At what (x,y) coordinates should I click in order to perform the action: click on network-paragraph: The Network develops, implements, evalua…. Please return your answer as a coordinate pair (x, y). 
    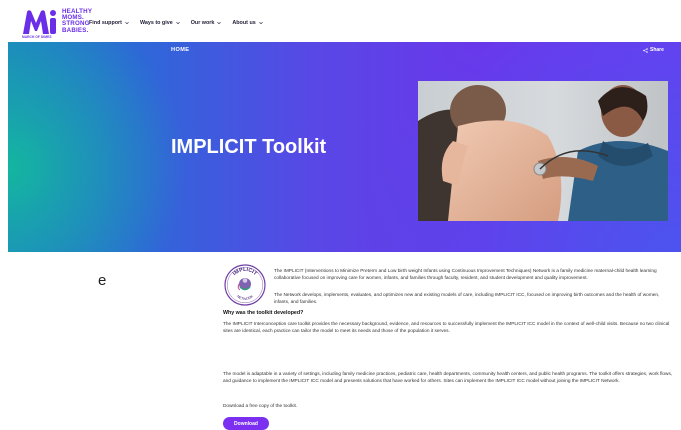
    Looking at the image, I should click on (474, 299).